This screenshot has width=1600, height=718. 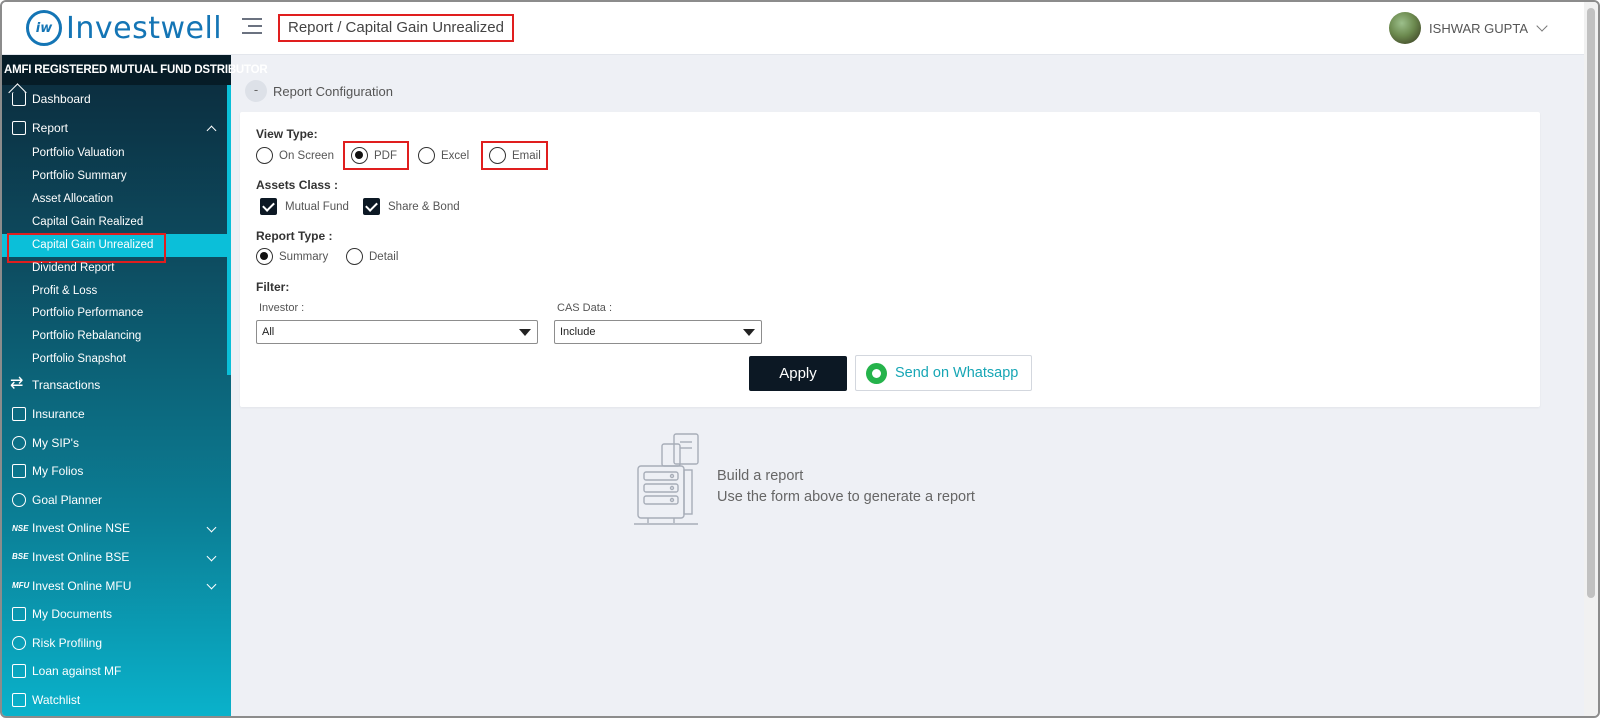 I want to click on insurance-icon, so click(x=19, y=413).